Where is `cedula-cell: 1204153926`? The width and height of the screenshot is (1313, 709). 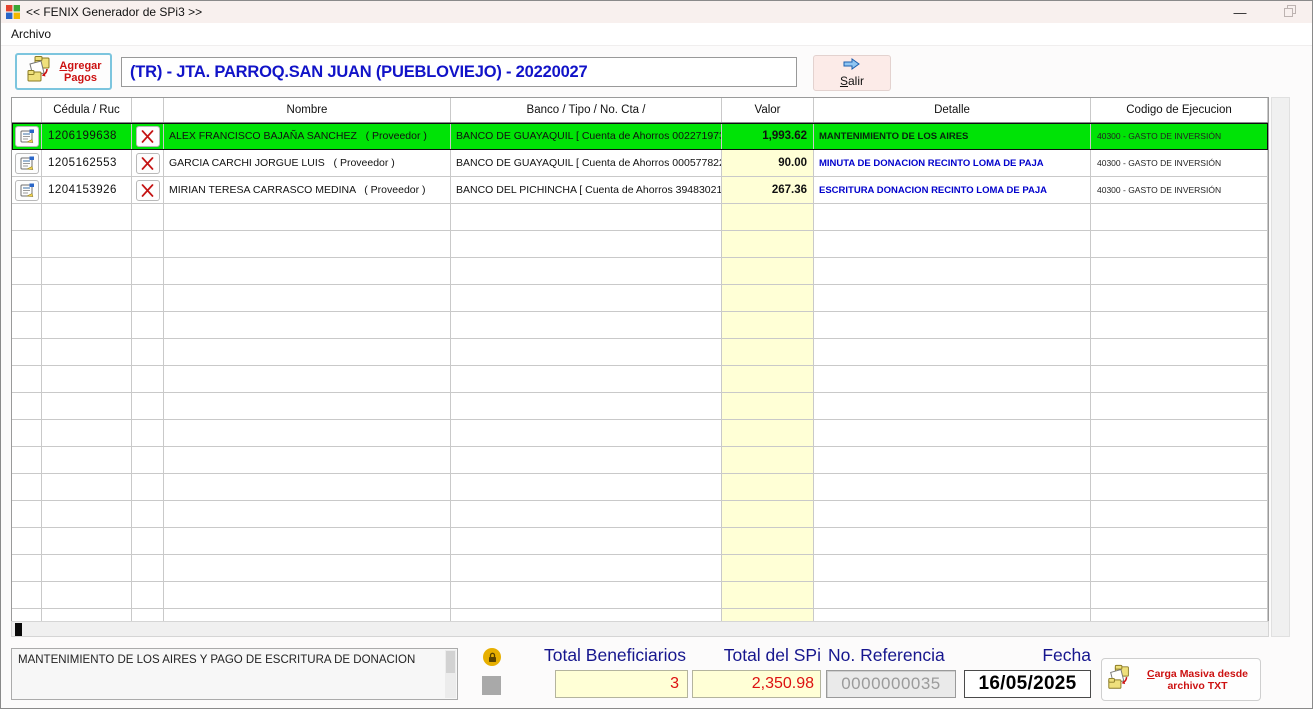
cedula-cell: 1204153926 is located at coordinates (87, 190).